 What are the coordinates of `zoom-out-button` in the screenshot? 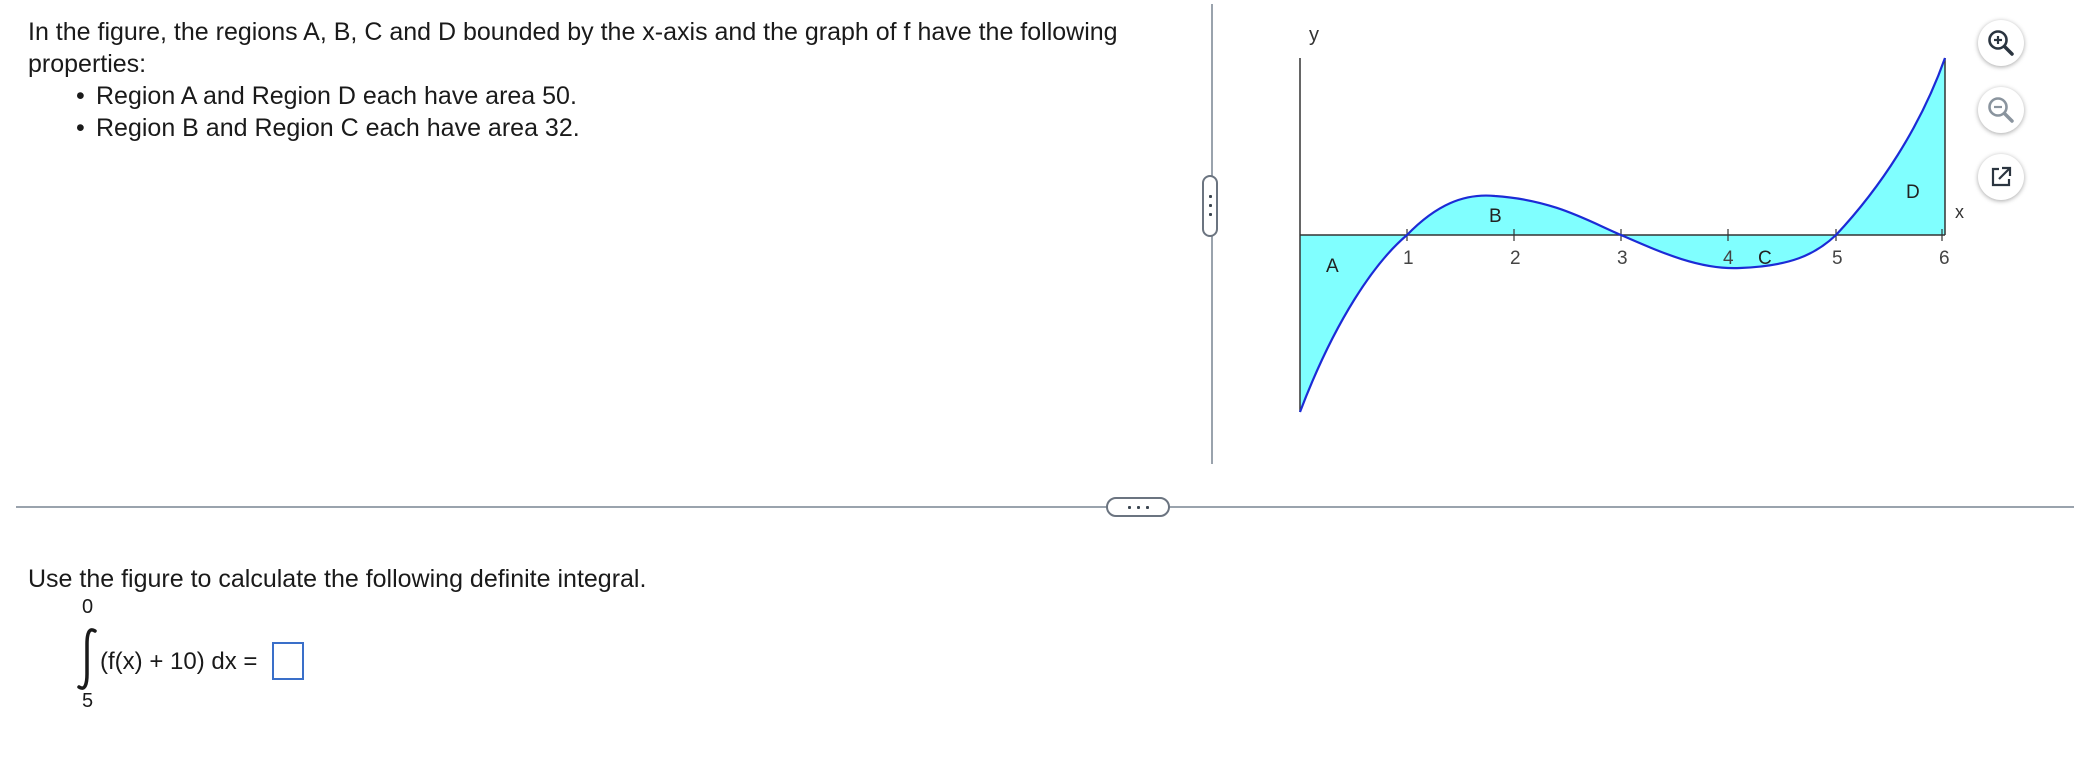 It's located at (2001, 110).